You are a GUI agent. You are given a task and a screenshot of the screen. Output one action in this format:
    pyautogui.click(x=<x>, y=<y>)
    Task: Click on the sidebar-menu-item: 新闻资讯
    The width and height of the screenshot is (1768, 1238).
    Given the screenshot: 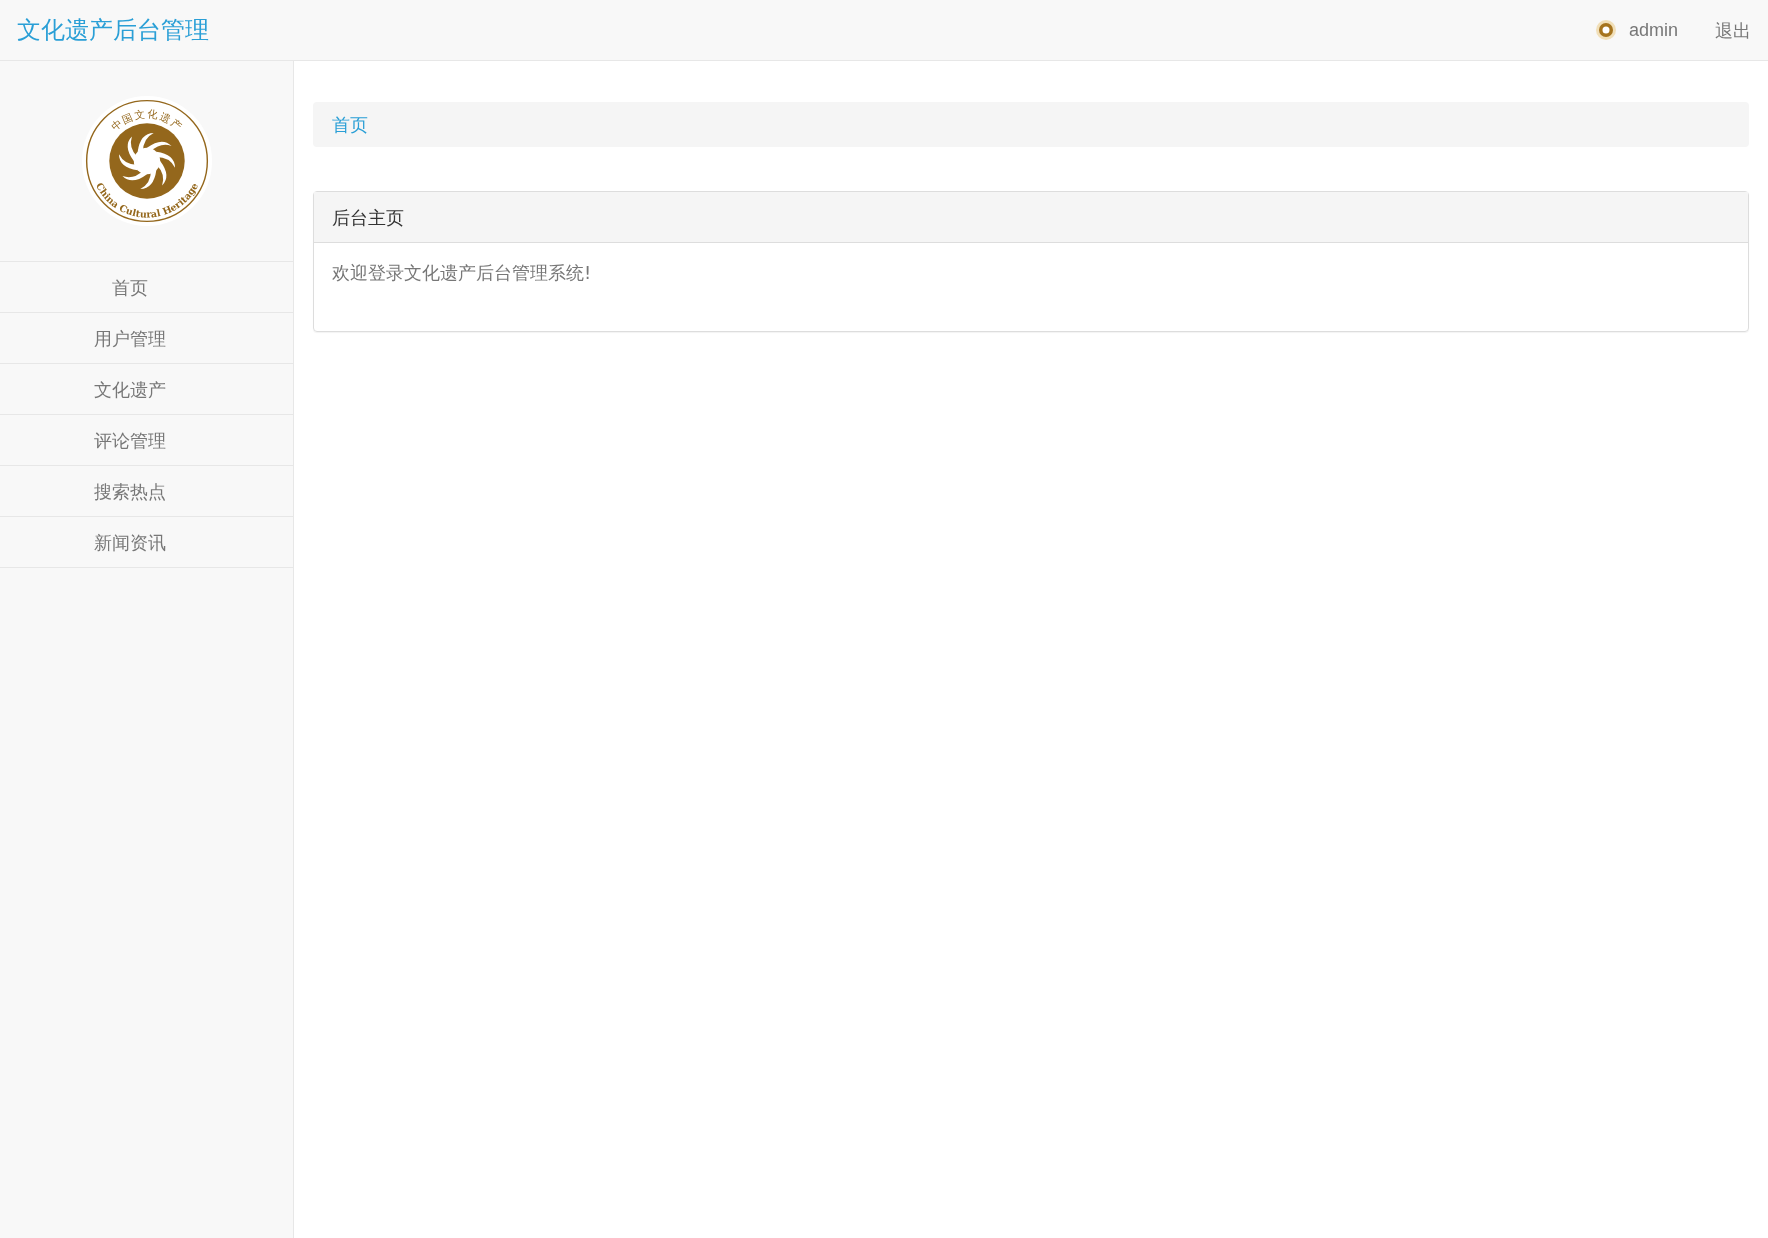 What is the action you would take?
    pyautogui.click(x=146, y=542)
    